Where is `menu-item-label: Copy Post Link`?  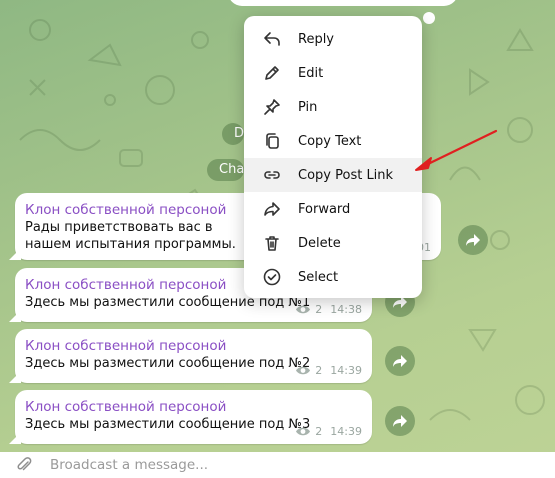
menu-item-label: Copy Post Link is located at coordinates (346, 175).